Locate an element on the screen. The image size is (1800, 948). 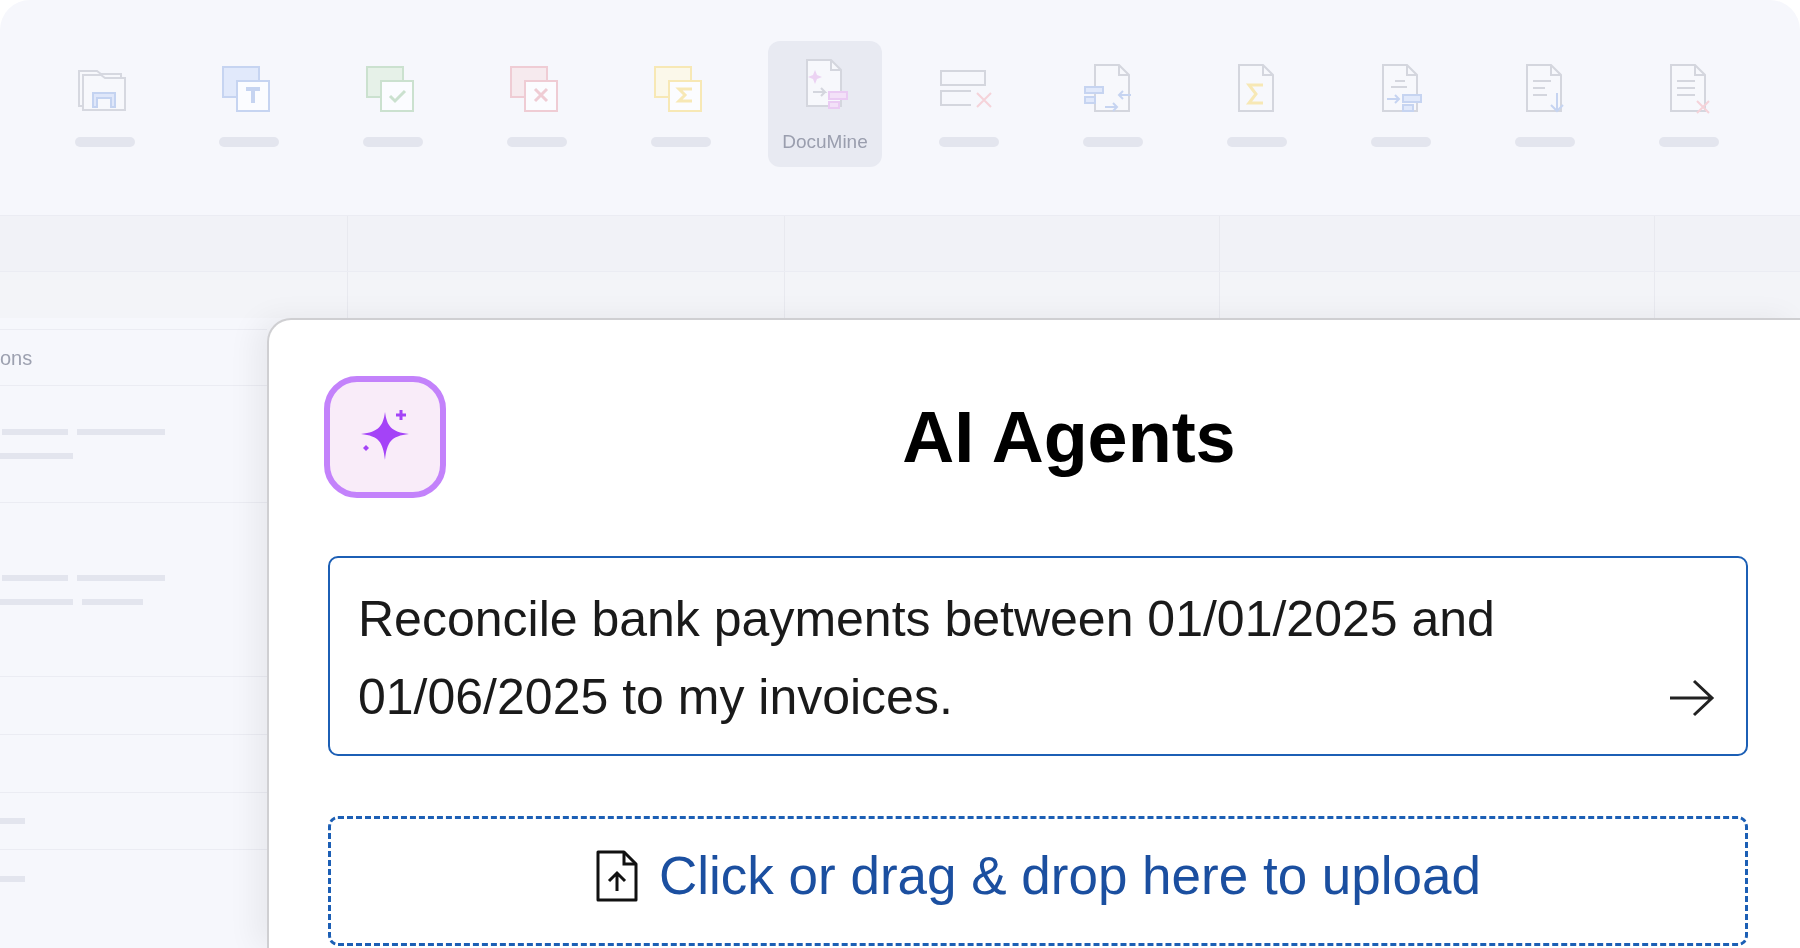
file-upload-icon is located at coordinates (617, 876).